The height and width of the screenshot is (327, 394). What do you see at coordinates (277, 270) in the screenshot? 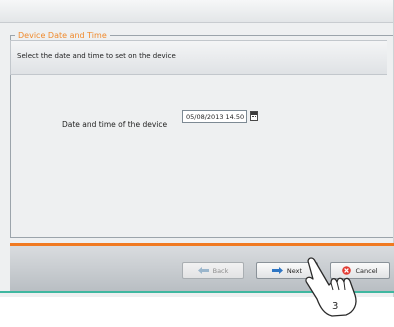
I see `next-arrow-icon` at bounding box center [277, 270].